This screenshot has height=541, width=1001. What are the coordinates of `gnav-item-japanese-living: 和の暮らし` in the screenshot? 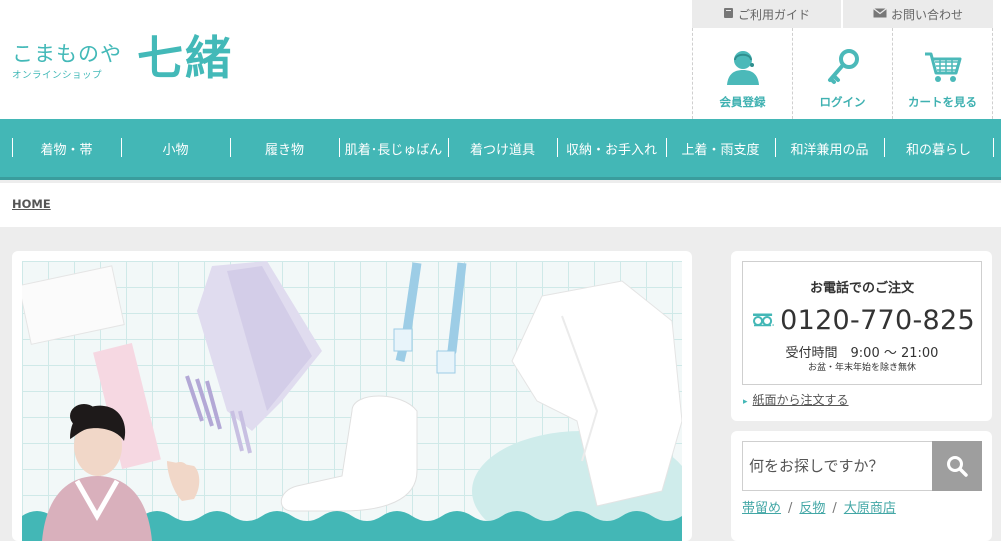 It's located at (939, 148).